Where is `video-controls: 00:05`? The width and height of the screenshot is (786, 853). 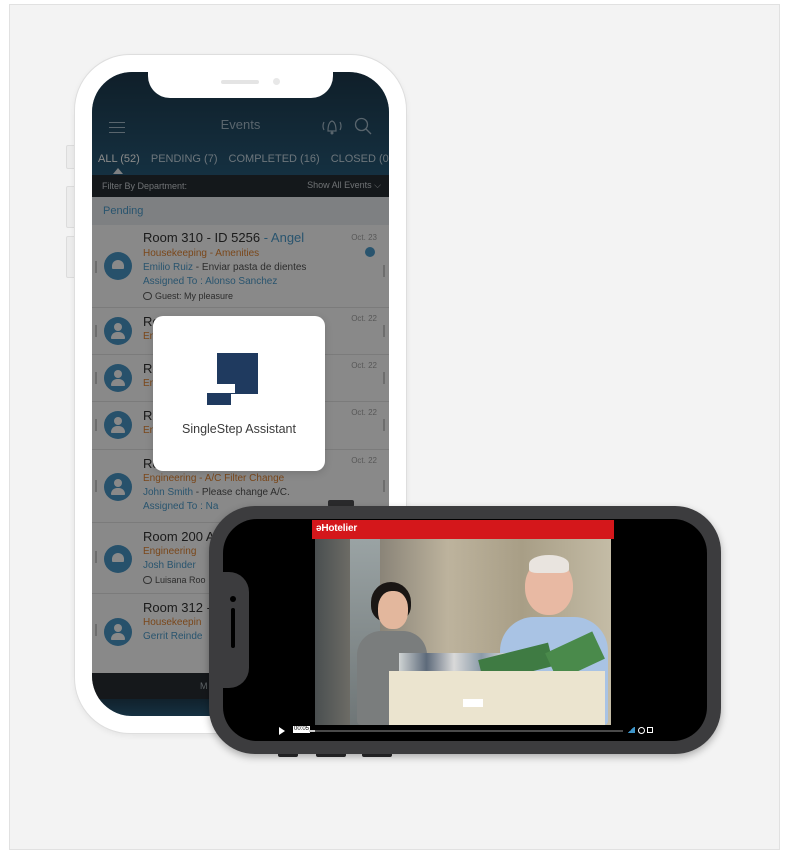
video-controls: 00:05 is located at coordinates (462, 731).